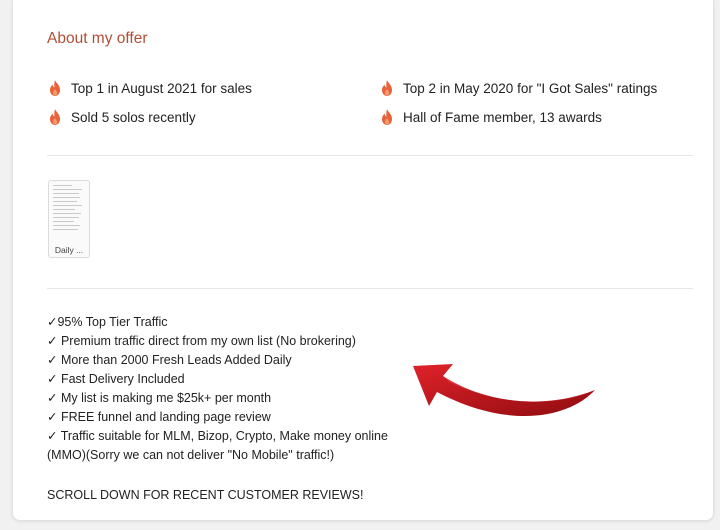  I want to click on document-preview, so click(69, 211).